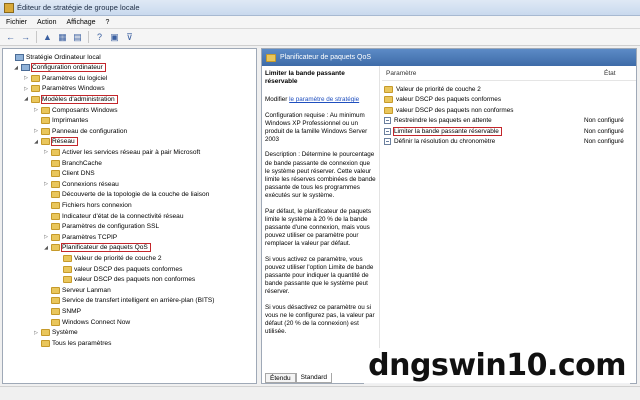 The height and width of the screenshot is (400, 640). I want to click on back-icon: ←, so click(10, 37).